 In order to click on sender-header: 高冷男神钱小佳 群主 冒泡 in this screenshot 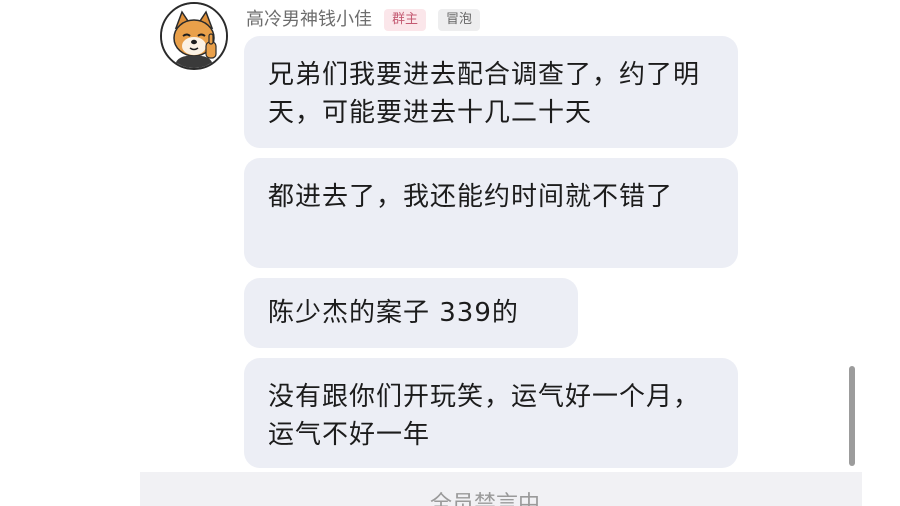, I will do `click(363, 20)`.